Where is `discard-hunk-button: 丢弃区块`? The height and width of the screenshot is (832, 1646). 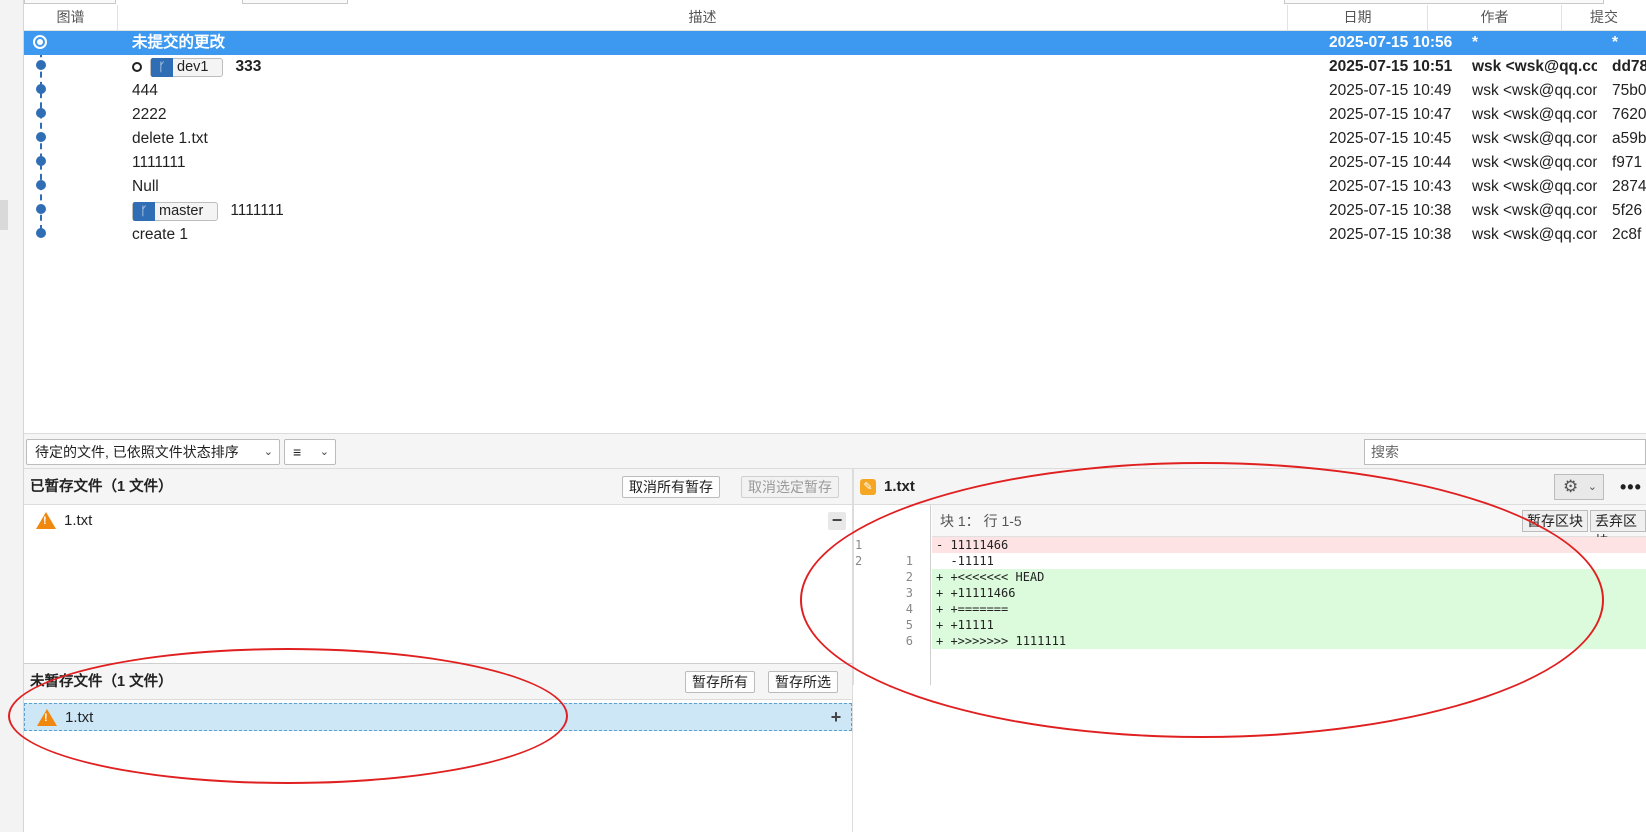 discard-hunk-button: 丢弃区块 is located at coordinates (1618, 529).